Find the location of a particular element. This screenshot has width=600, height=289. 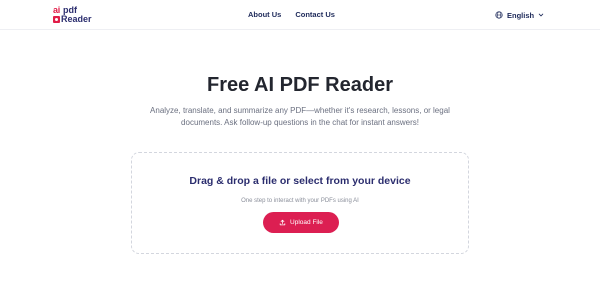

upload-icon is located at coordinates (282, 222).